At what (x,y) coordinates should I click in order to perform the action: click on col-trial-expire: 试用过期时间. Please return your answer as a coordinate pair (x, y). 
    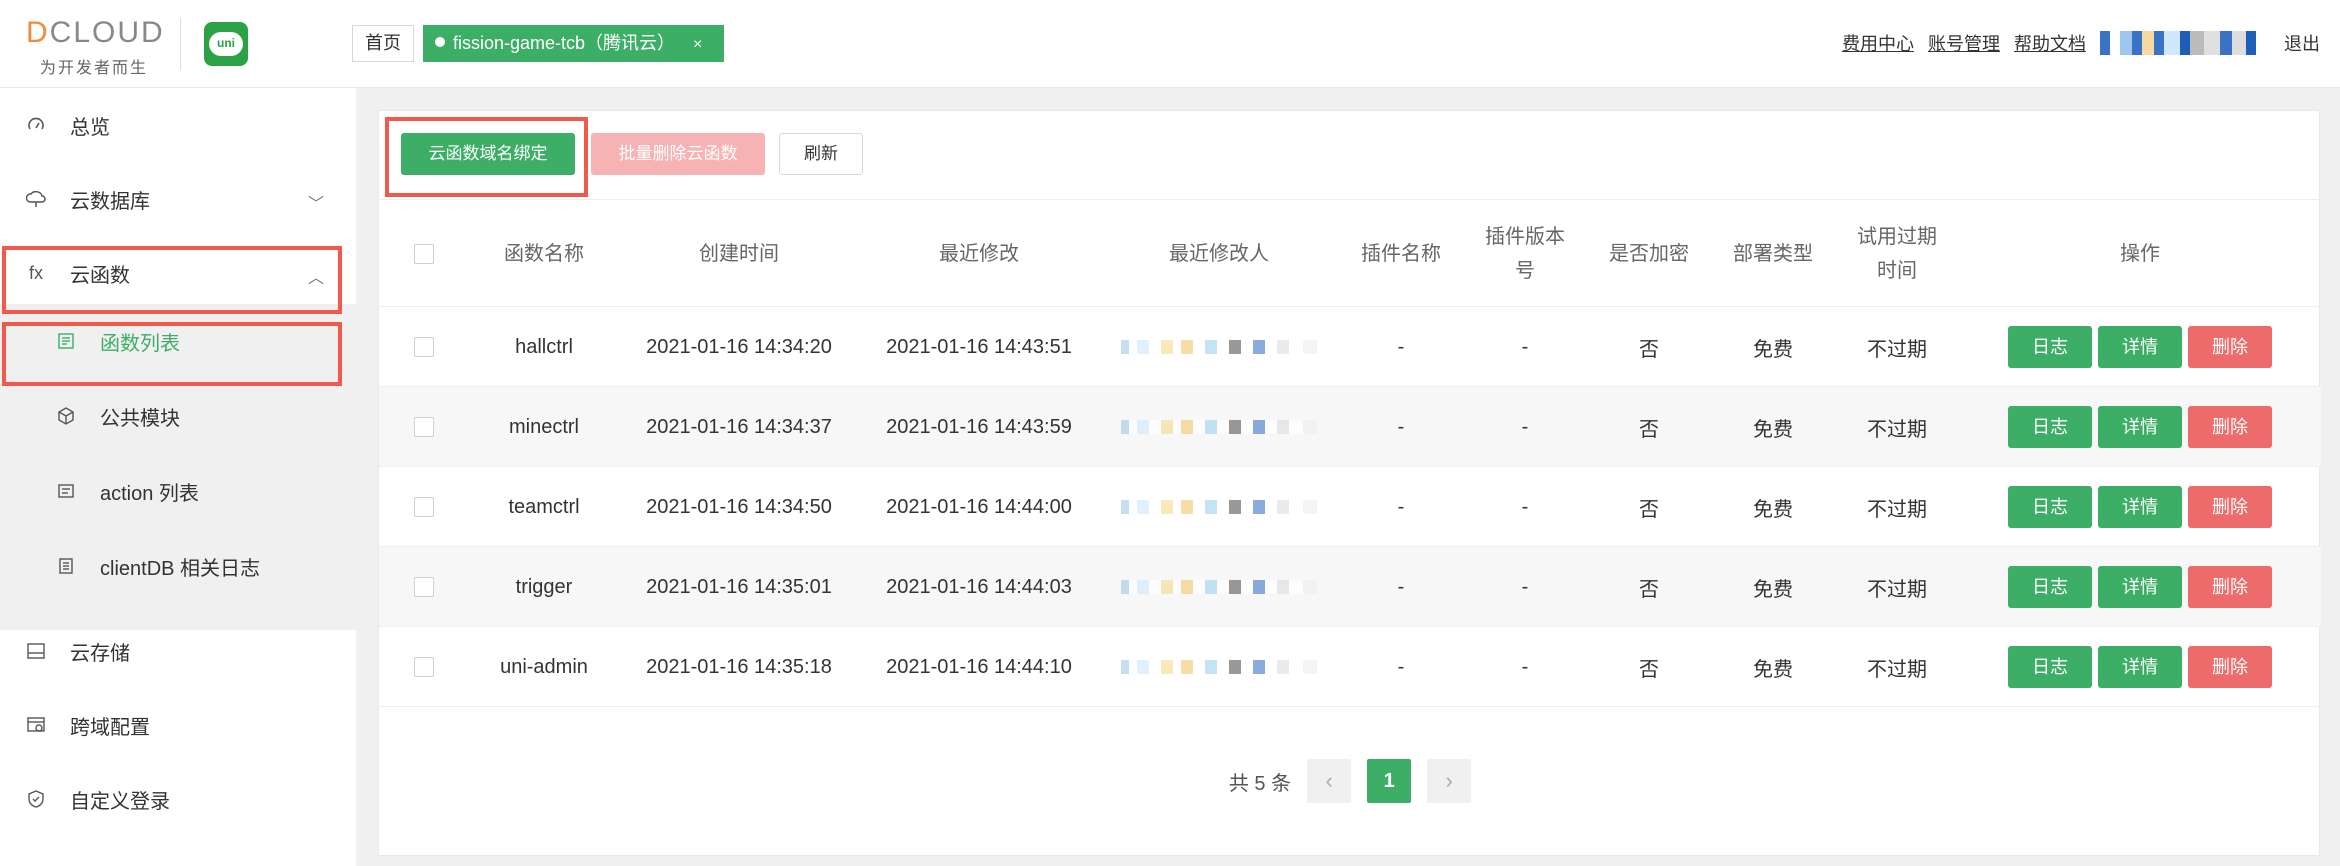
    Looking at the image, I should click on (1897, 254).